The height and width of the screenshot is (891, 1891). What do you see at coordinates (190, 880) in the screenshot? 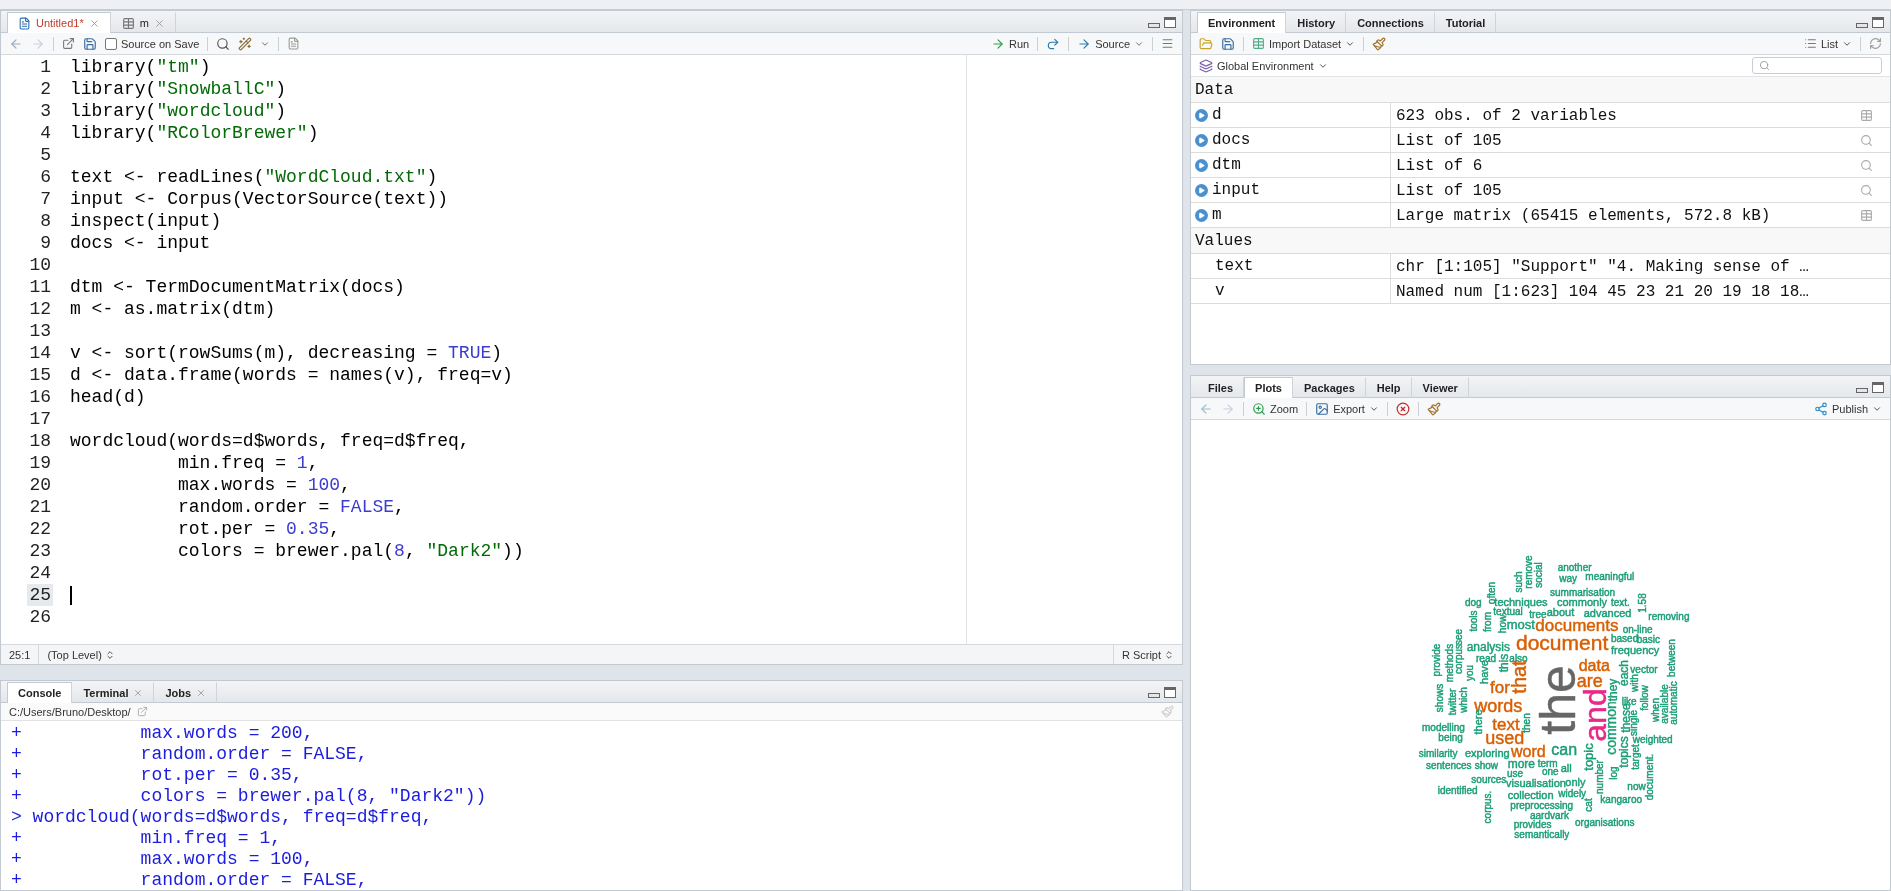
I see `console-line: + random.order = FALSE,` at bounding box center [190, 880].